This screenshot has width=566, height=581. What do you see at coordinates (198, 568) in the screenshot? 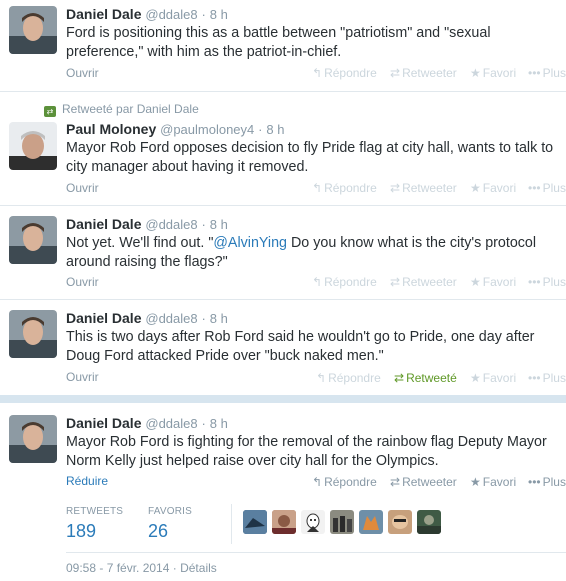
I see `details-link: Détails` at bounding box center [198, 568].